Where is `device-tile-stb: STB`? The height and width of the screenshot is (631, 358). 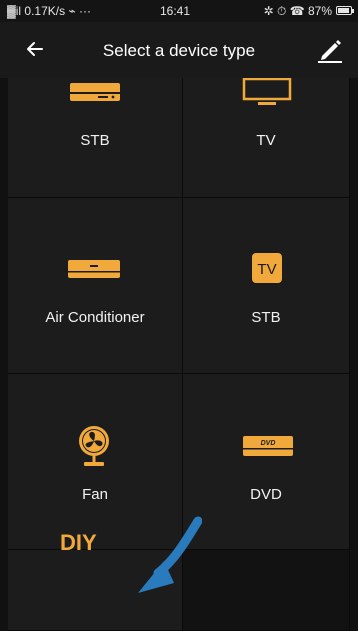
device-tile-stb: STB is located at coordinates (95, 138).